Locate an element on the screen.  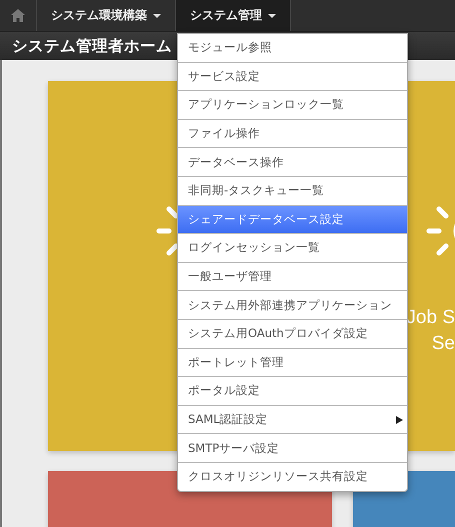
tile-label: Job S is located at coordinates (430, 318).